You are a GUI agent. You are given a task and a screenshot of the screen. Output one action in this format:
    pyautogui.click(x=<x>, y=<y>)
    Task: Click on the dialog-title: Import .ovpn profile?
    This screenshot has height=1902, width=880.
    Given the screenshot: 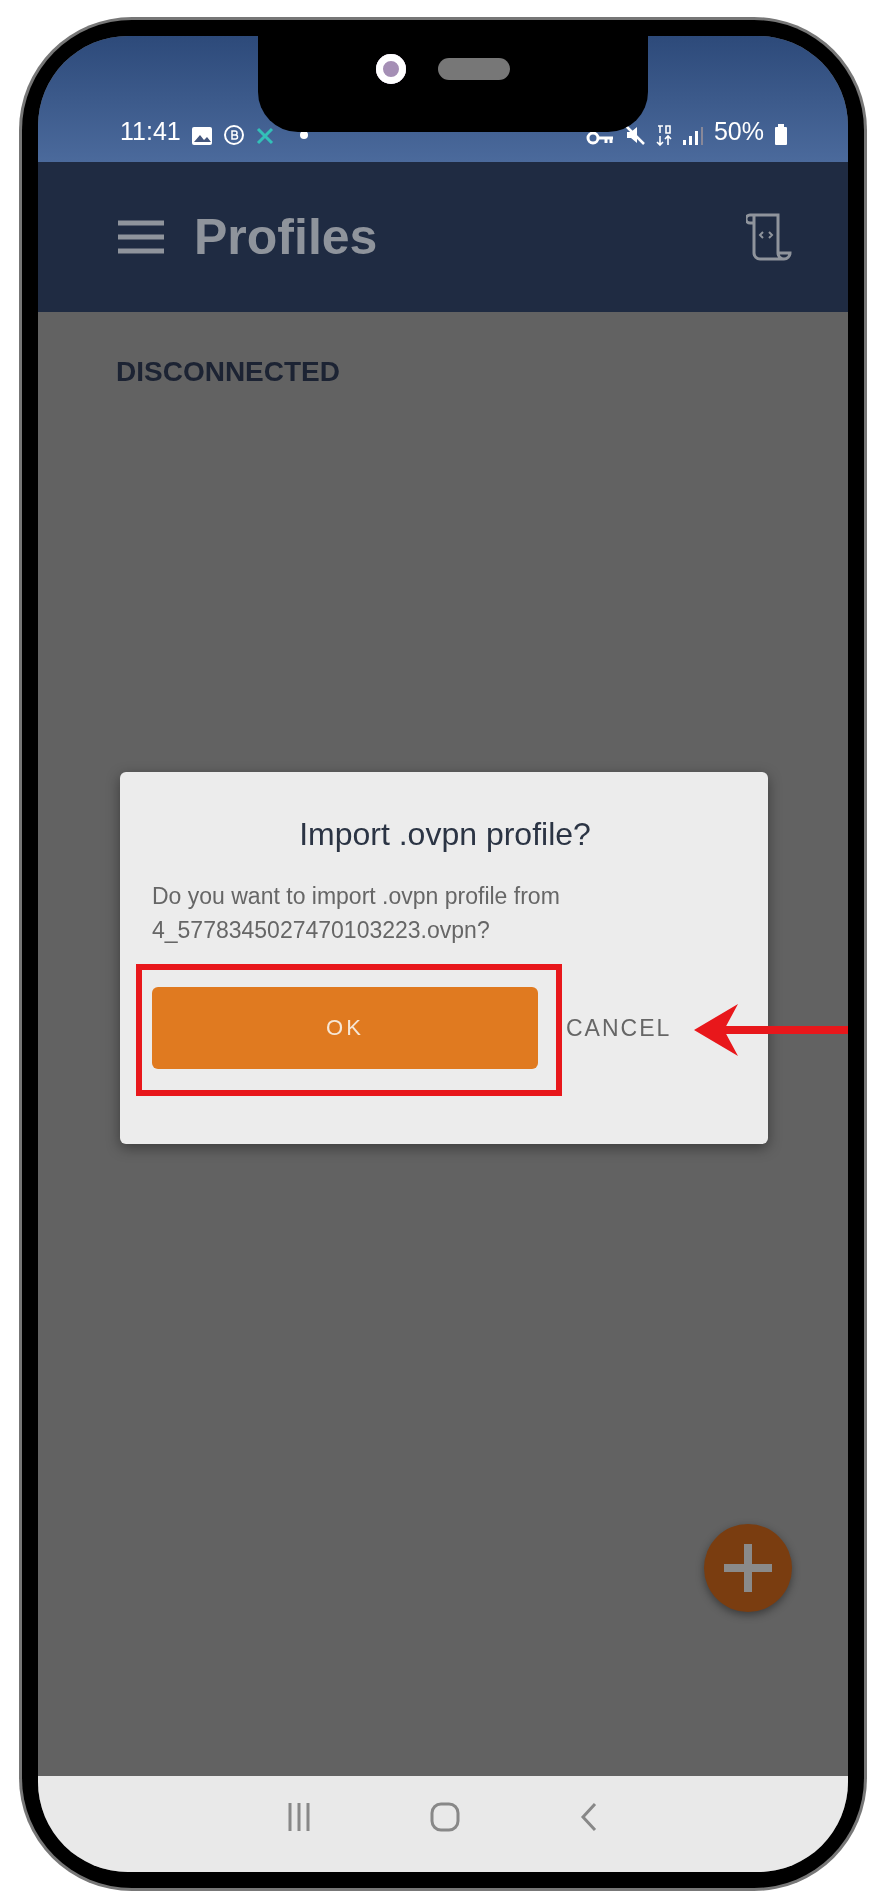 What is the action you would take?
    pyautogui.click(x=445, y=834)
    